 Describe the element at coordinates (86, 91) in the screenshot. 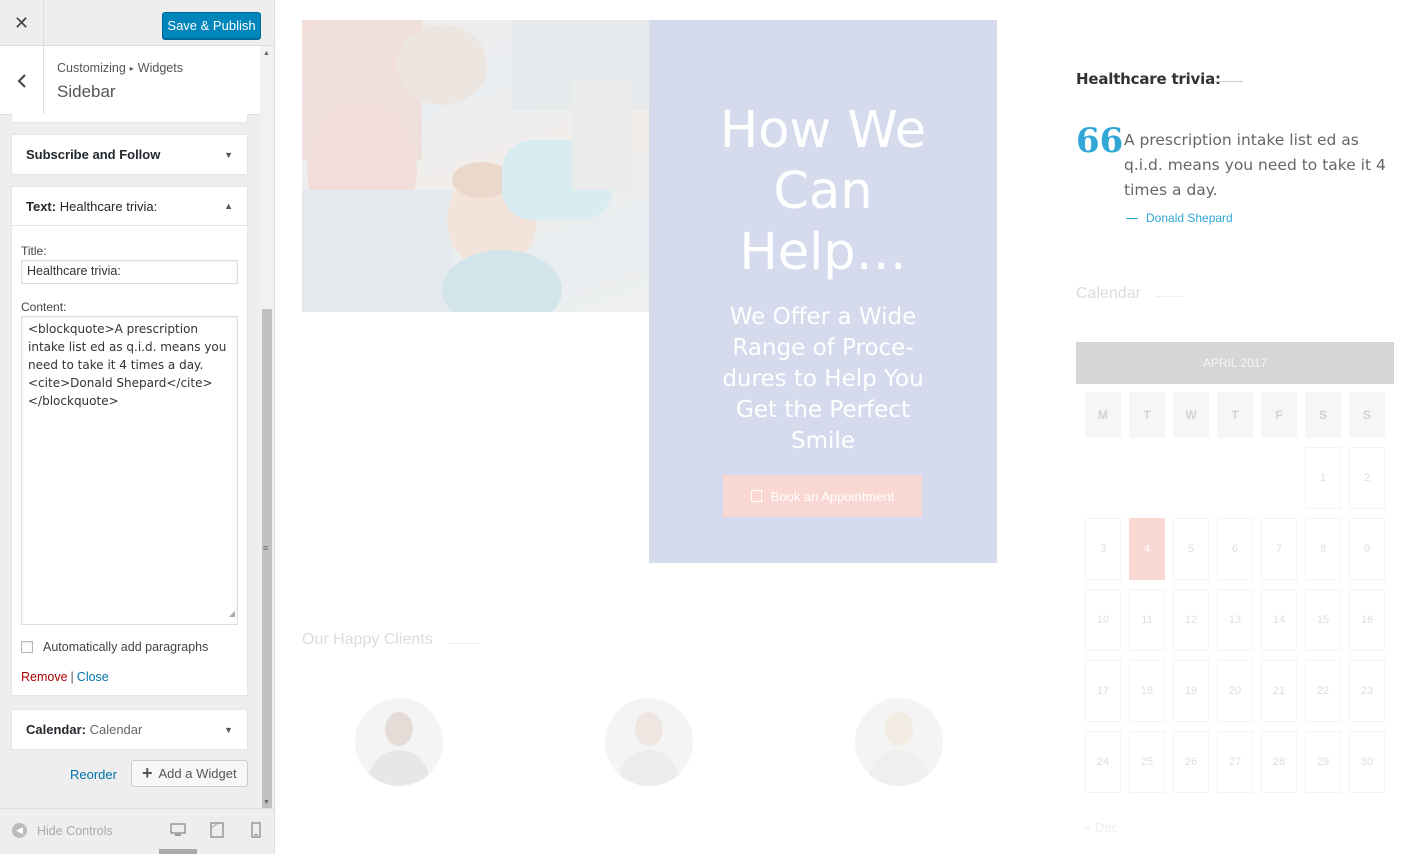

I see `panel-title: Sidebar` at that location.